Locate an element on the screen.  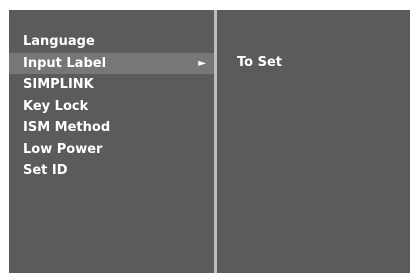
submenu-list: To Set is located at coordinates (313, 63).